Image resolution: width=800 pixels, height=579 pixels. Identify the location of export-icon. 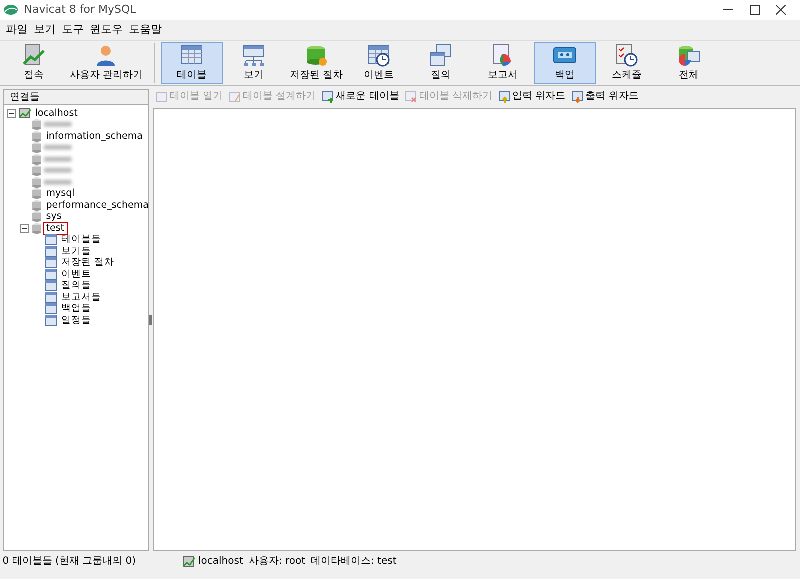
(578, 96).